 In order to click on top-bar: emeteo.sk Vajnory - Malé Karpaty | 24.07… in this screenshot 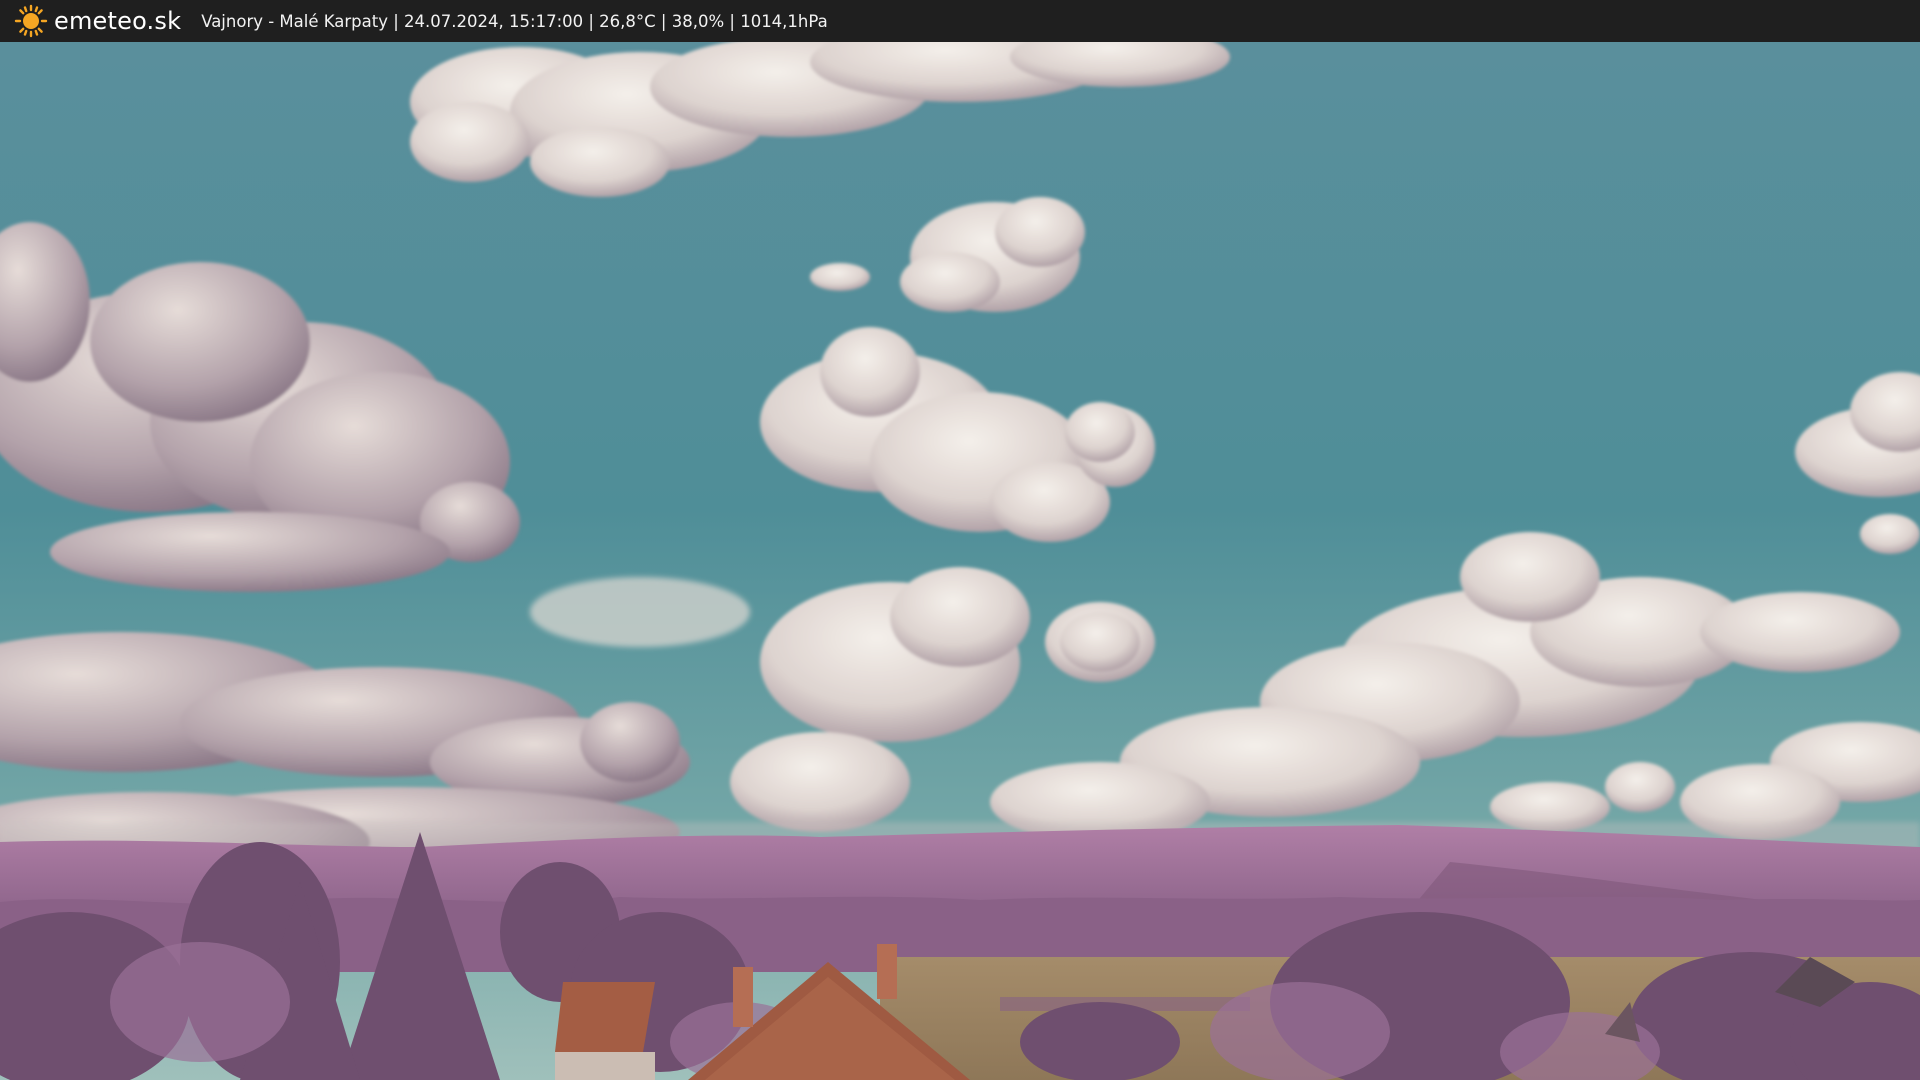, I will do `click(960, 21)`.